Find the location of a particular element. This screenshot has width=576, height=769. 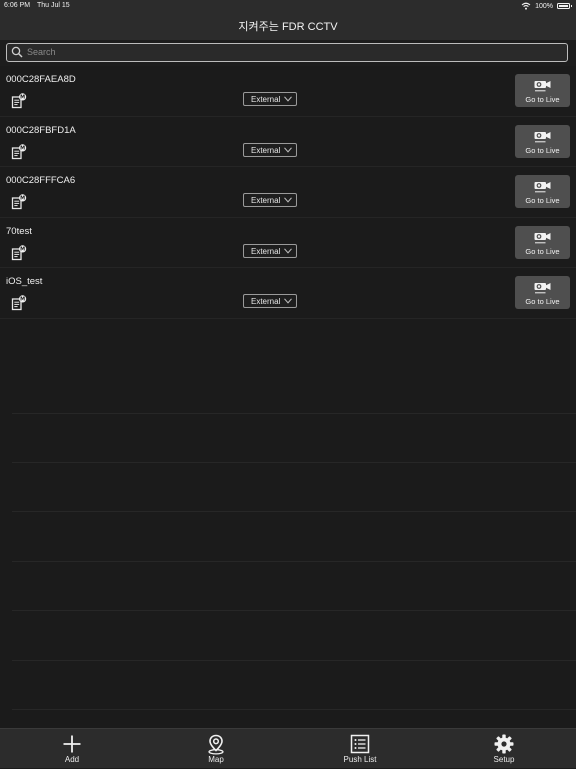

page-title: 지켜주는 FDR CCTV is located at coordinates (288, 27).